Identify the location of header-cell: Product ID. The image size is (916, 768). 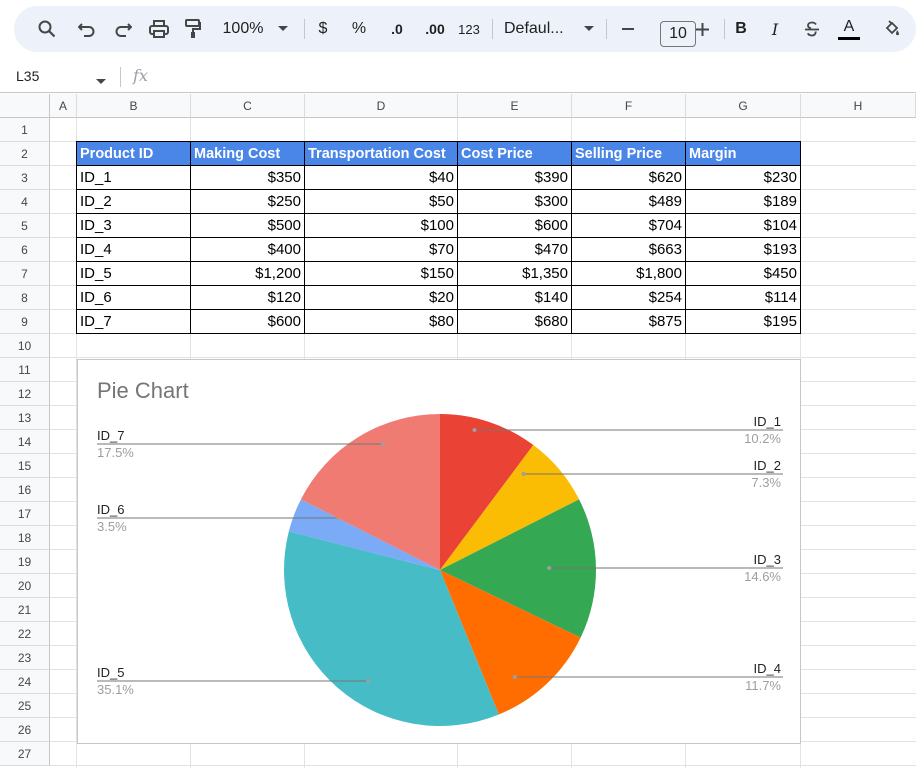
(134, 154).